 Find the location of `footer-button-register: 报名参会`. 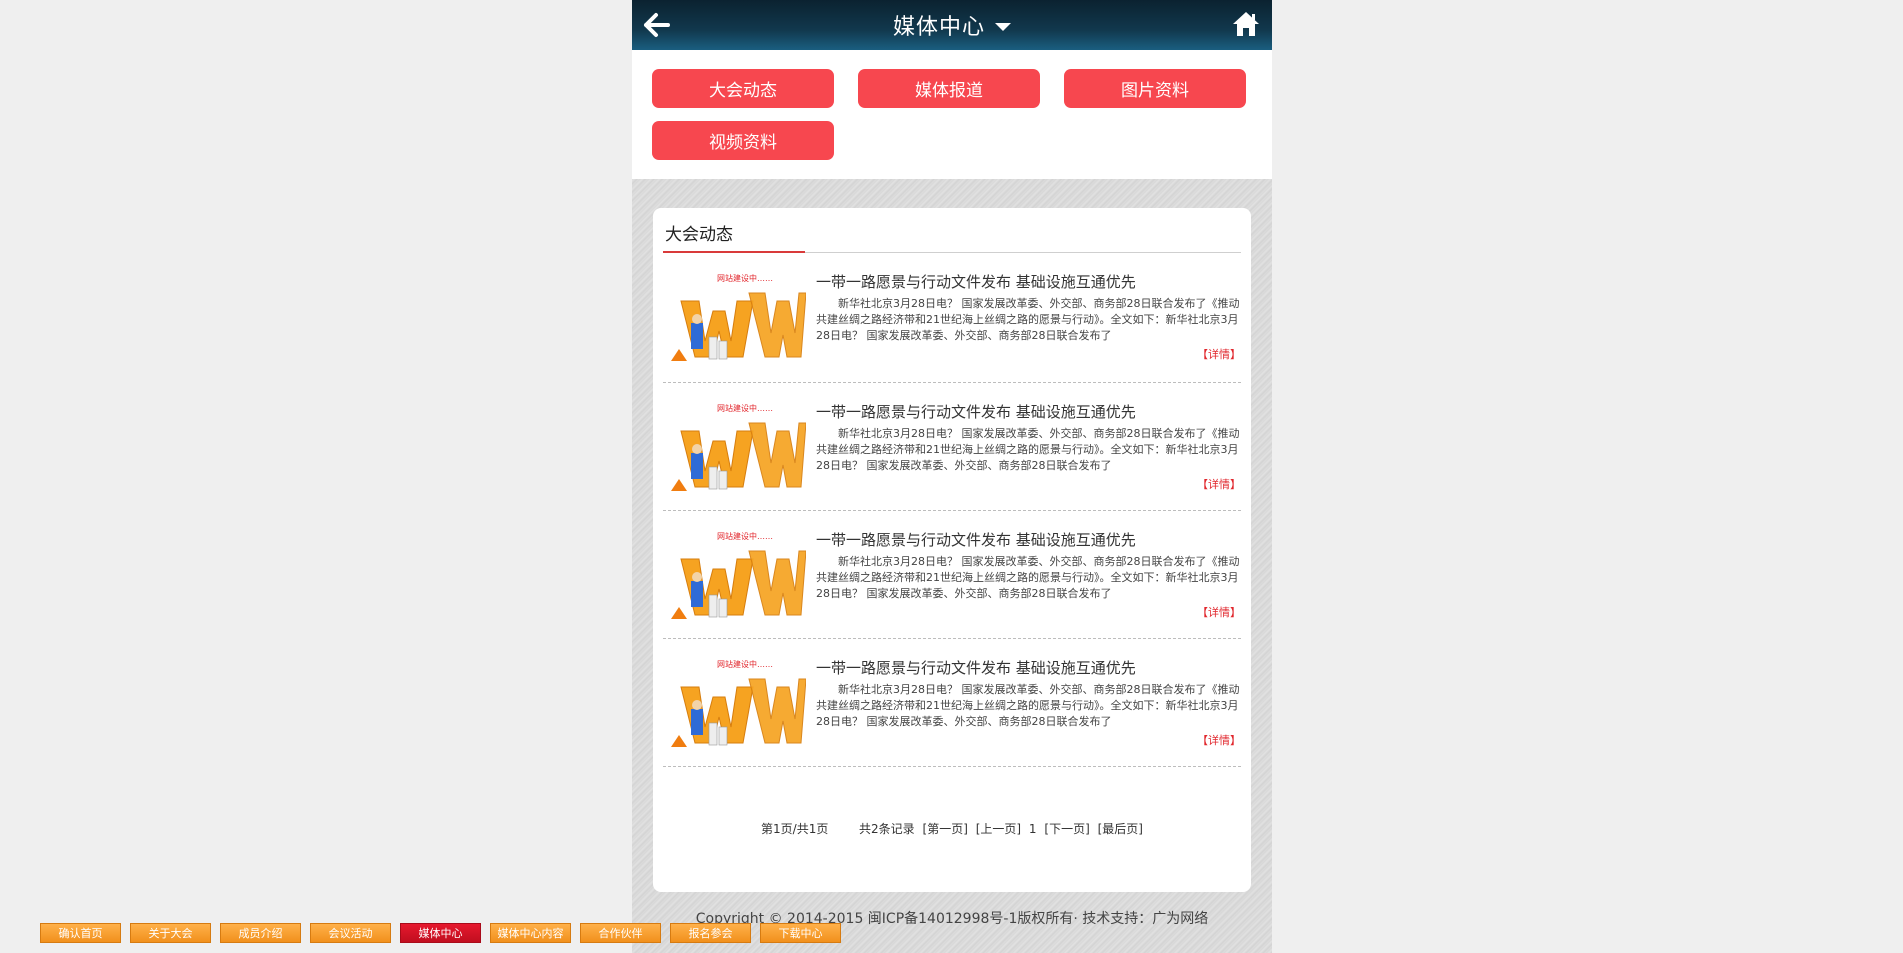

footer-button-register: 报名参会 is located at coordinates (710, 933).